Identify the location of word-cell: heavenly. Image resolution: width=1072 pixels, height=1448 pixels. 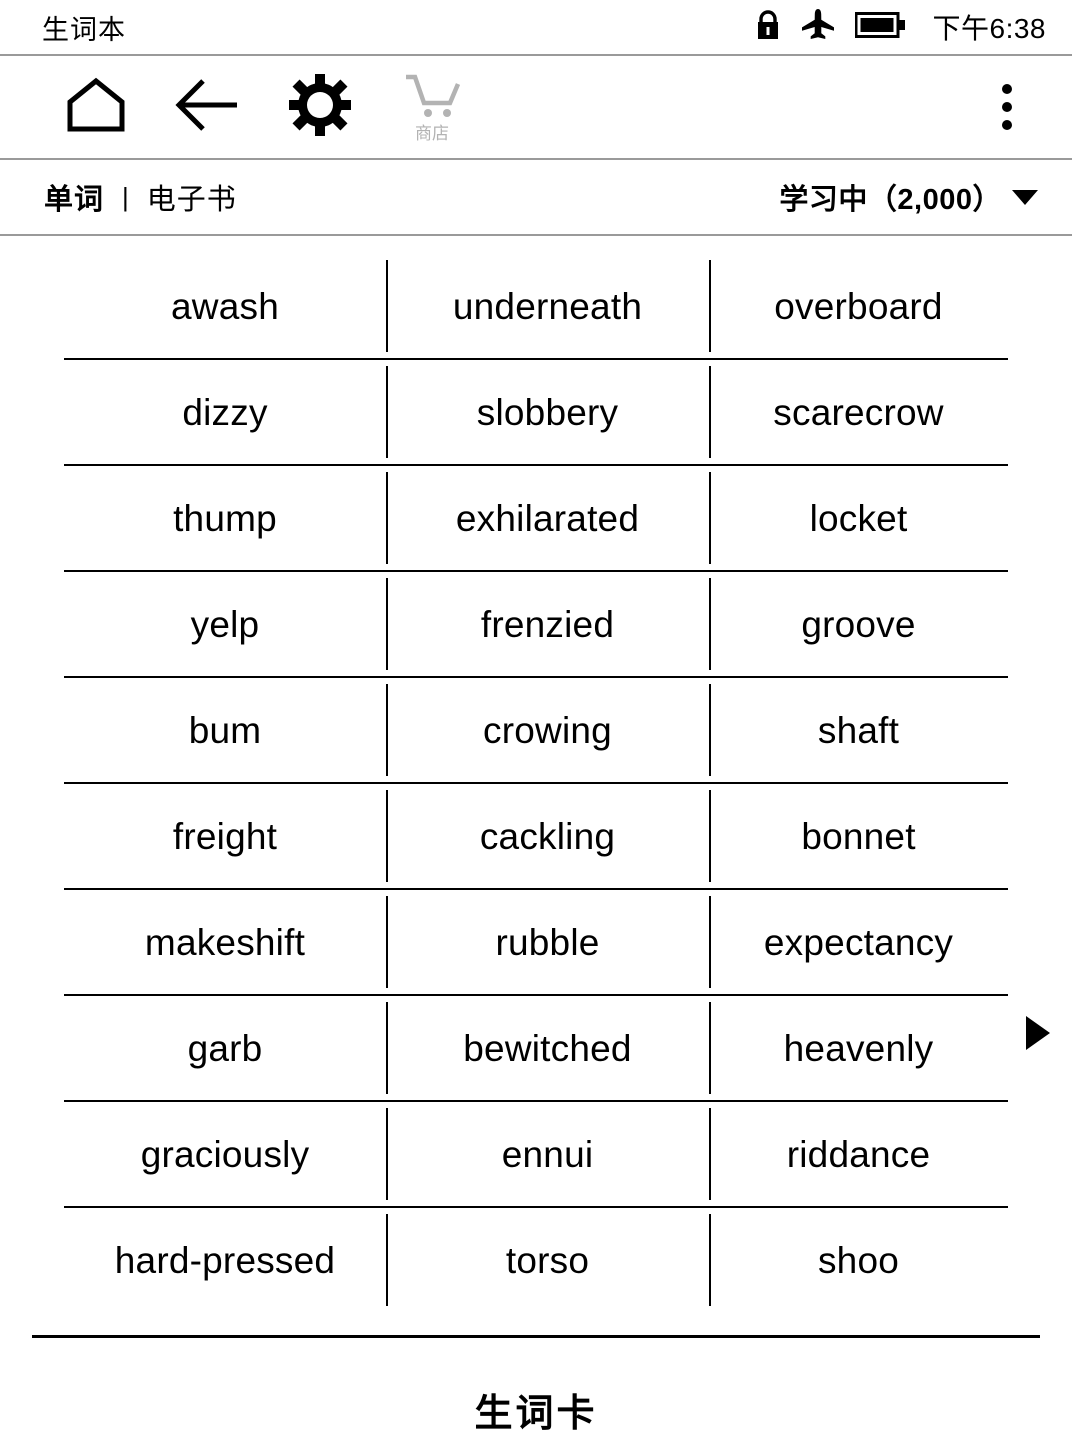
(858, 1048).